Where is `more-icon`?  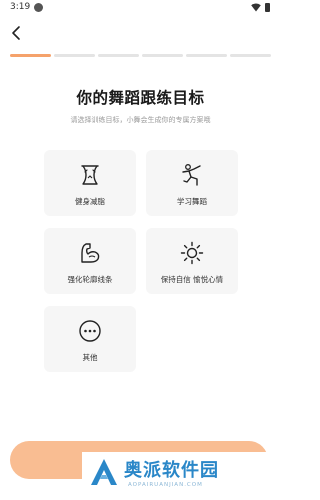
more-icon is located at coordinates (90, 331).